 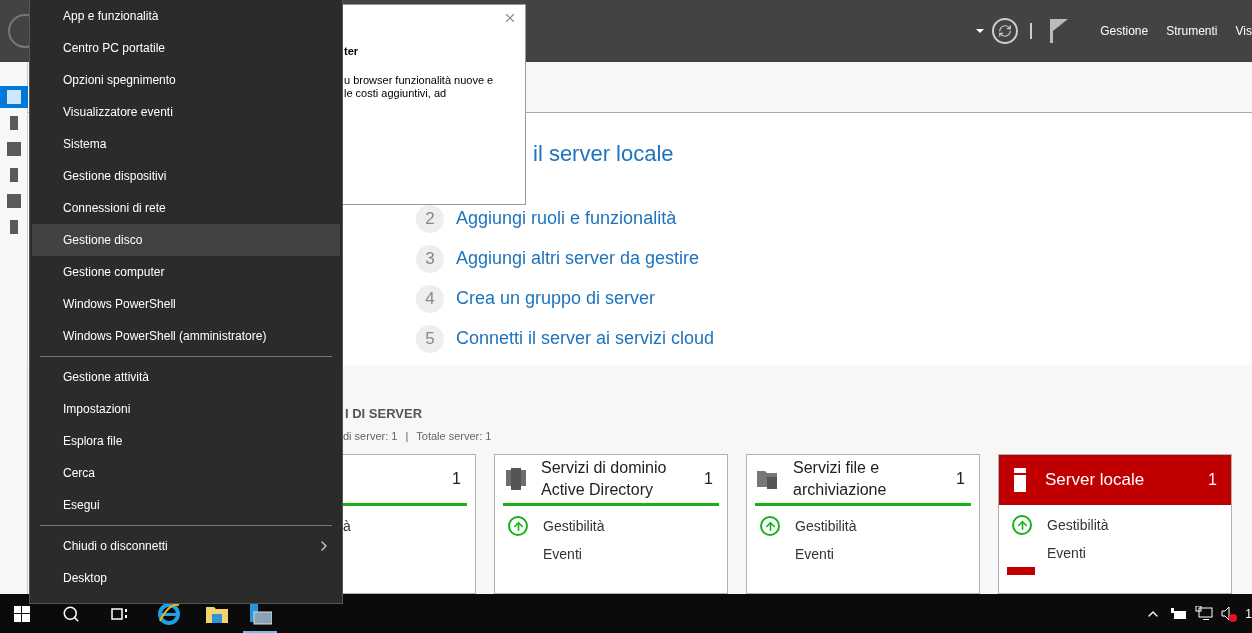 I want to click on menu-item: Strumenti, so click(x=1192, y=31).